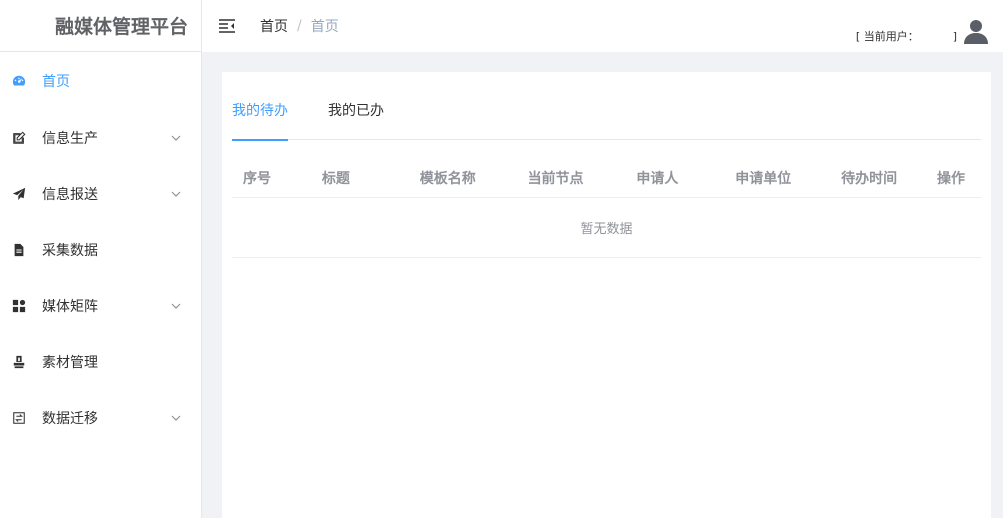 This screenshot has width=1003, height=518. I want to click on sidebar-item-label: 数据迁移, so click(70, 419).